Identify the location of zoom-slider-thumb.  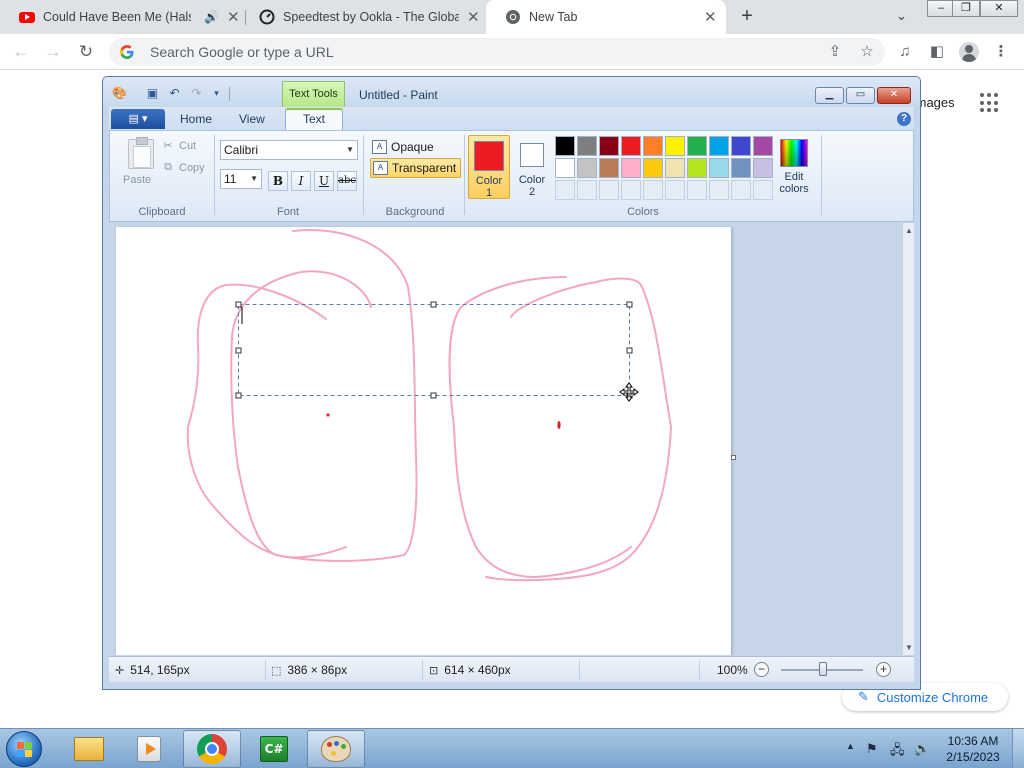
(823, 669).